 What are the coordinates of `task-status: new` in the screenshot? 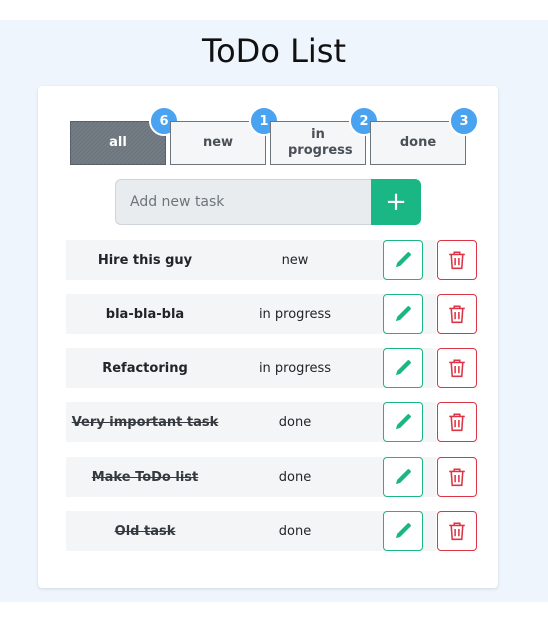 It's located at (295, 260).